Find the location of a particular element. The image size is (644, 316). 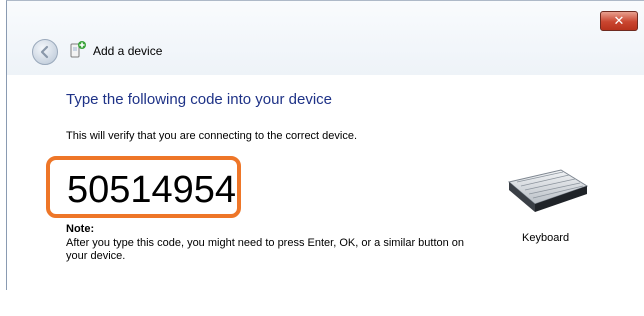

keyboard-icon is located at coordinates (548, 190).